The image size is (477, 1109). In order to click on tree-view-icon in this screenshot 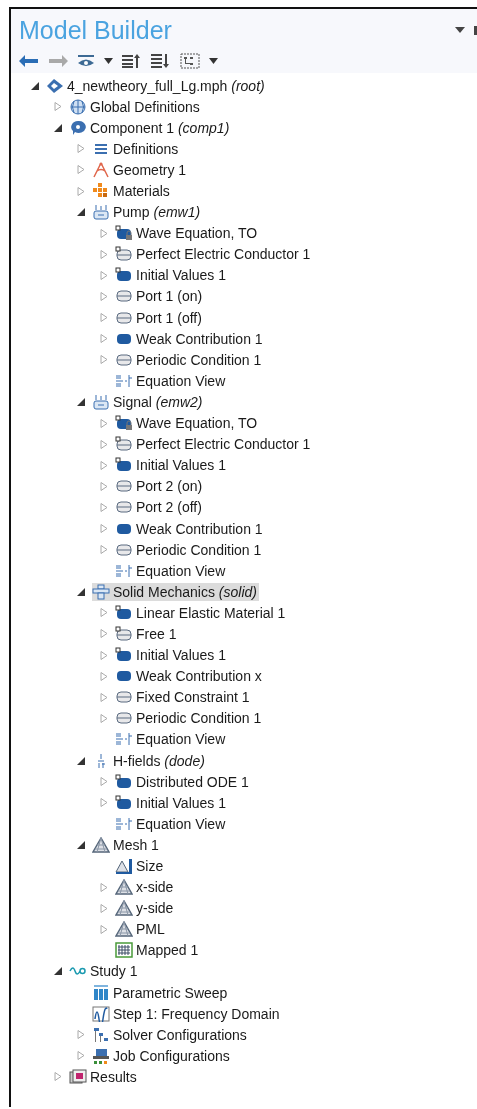, I will do `click(190, 61)`.